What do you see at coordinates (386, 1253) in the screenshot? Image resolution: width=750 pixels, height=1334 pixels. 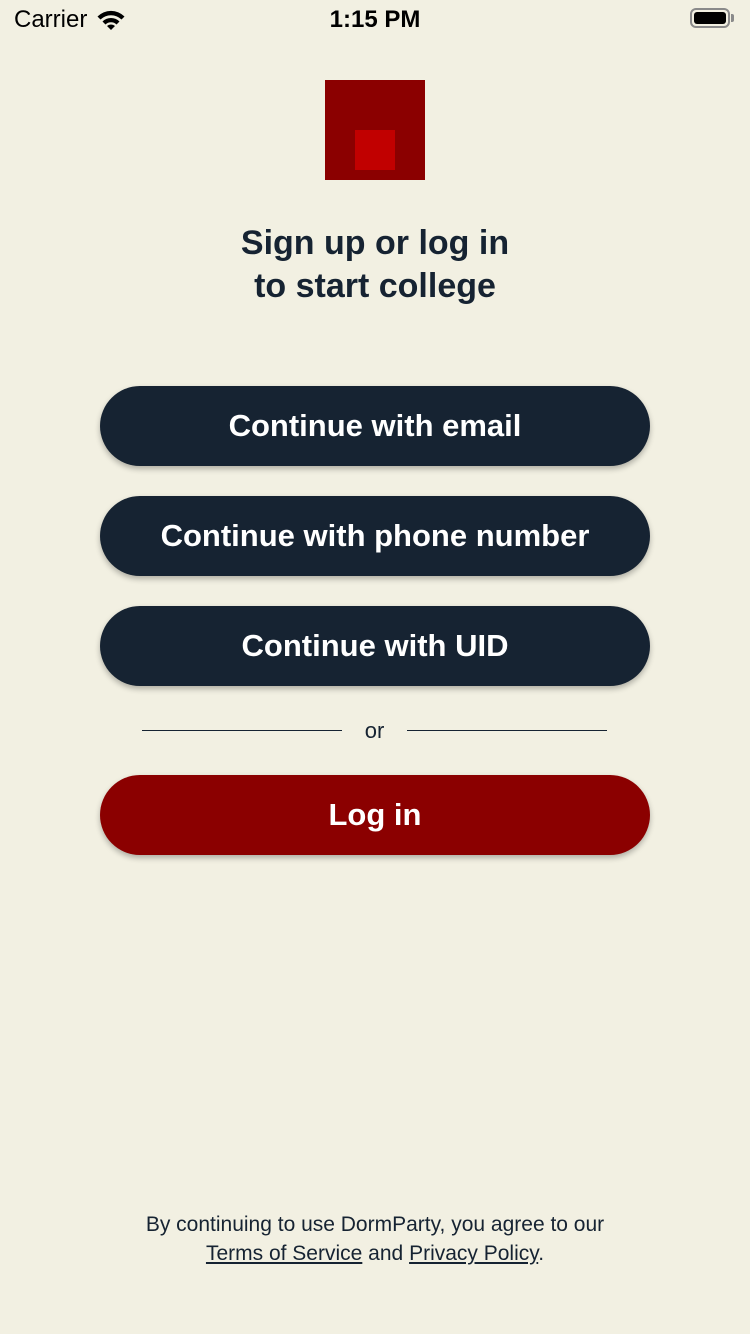 I see `legal-and: and` at bounding box center [386, 1253].